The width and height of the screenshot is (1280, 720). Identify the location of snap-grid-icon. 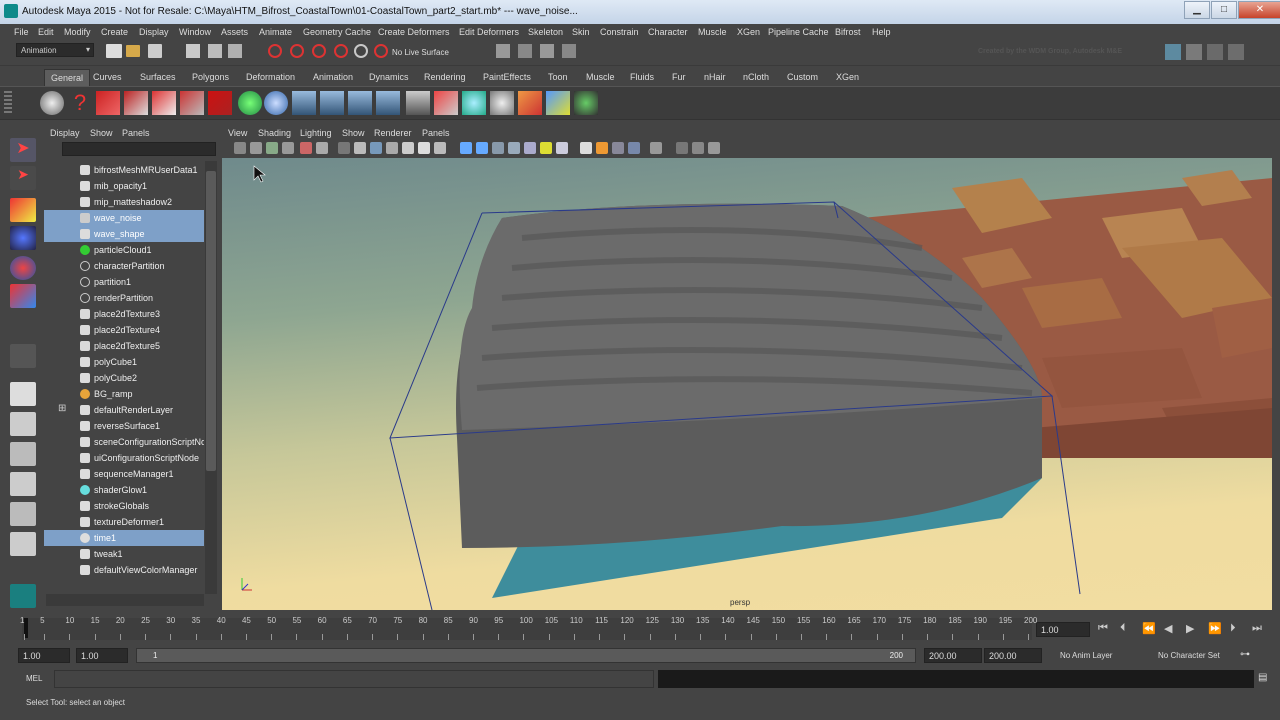
(275, 51).